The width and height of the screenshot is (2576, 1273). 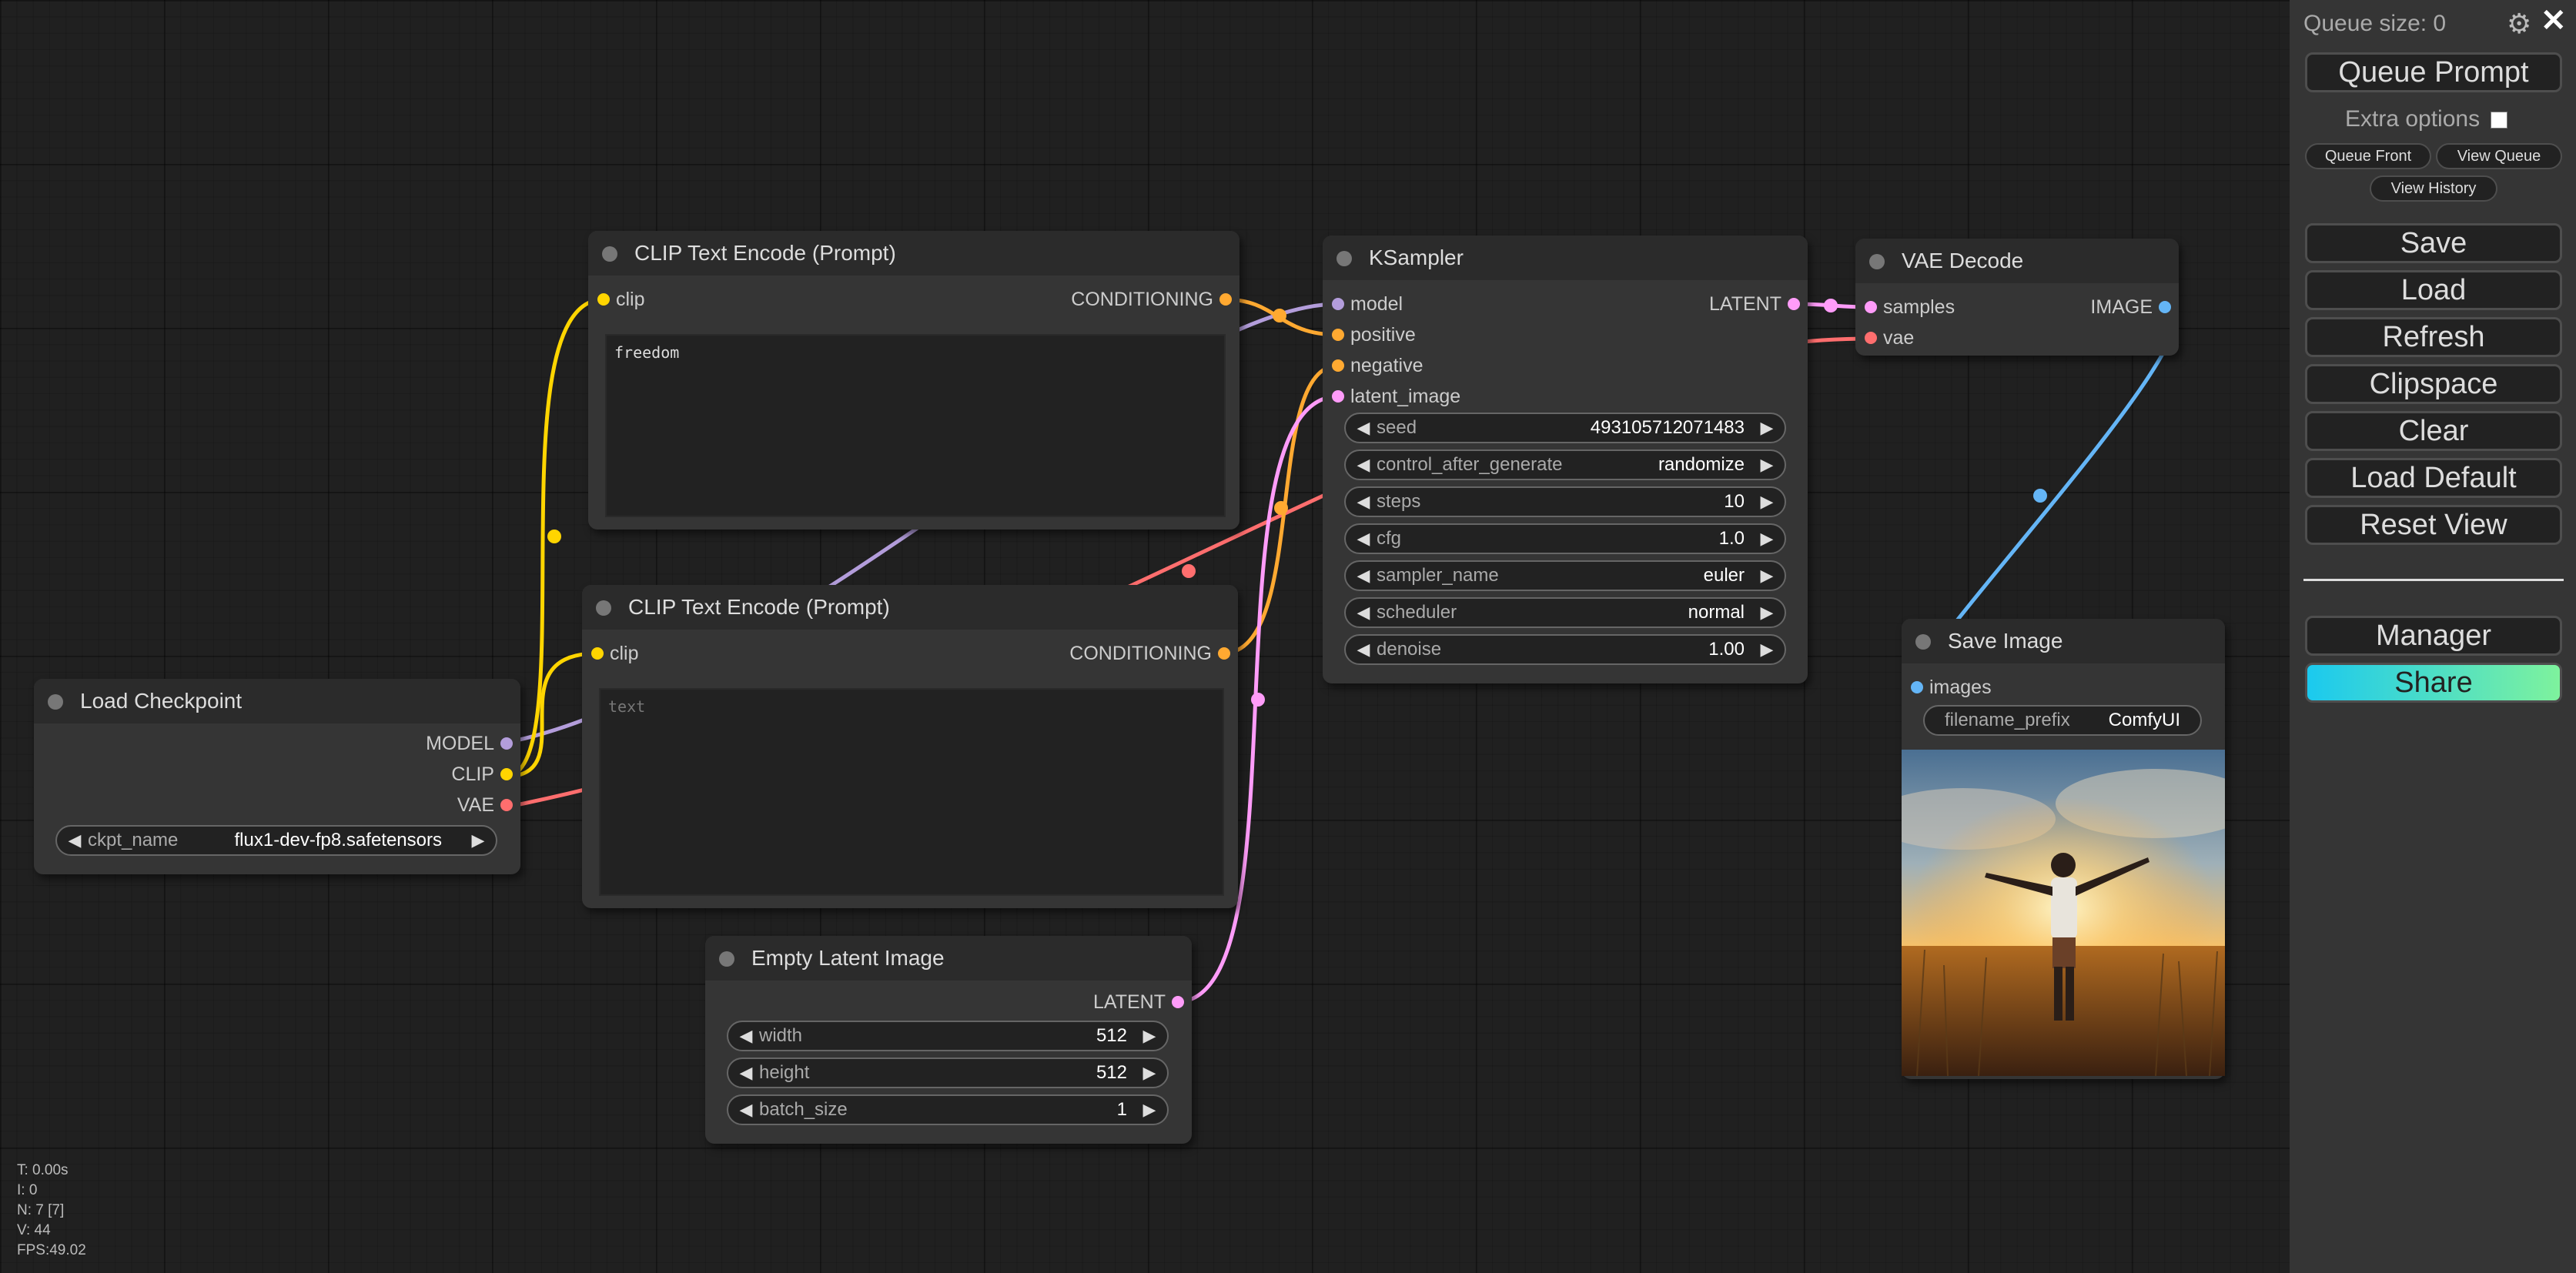 I want to click on output-image-preview, so click(x=2063, y=913).